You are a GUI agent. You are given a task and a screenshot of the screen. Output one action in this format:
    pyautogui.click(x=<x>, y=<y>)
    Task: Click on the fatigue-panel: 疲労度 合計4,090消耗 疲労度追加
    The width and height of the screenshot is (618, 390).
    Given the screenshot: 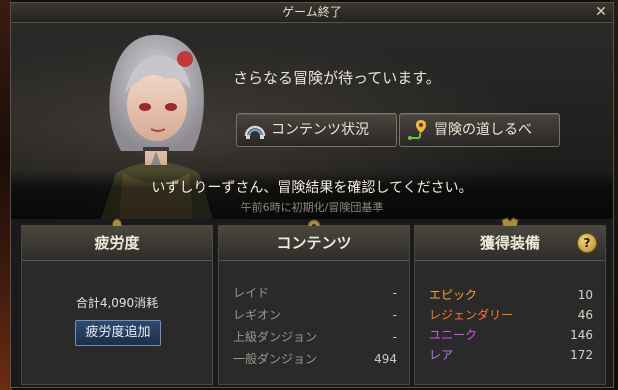 What is the action you would take?
    pyautogui.click(x=117, y=301)
    